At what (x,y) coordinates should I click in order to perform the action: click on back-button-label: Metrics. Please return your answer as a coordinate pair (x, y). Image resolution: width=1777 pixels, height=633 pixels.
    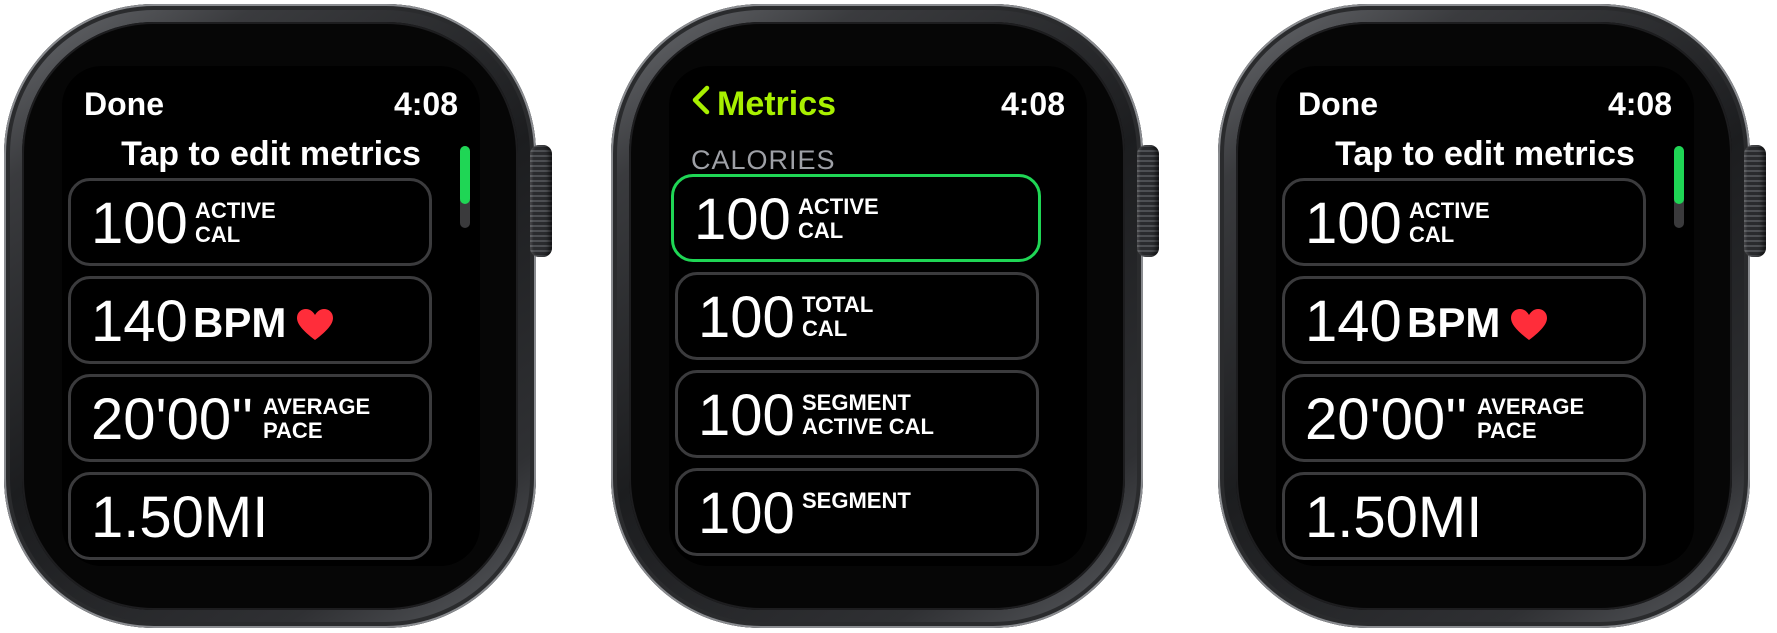
    Looking at the image, I should click on (777, 104).